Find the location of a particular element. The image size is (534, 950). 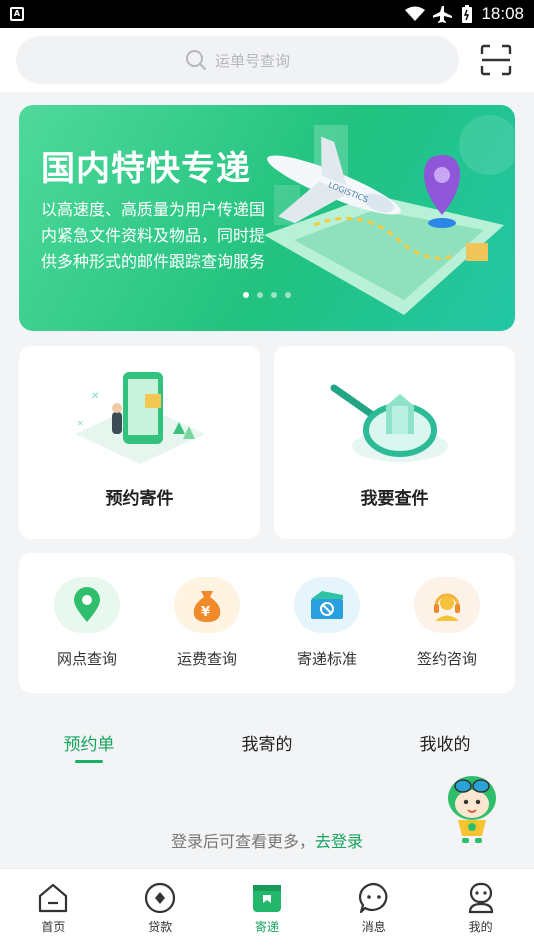

service-label: 运费查询 is located at coordinates (206, 659).